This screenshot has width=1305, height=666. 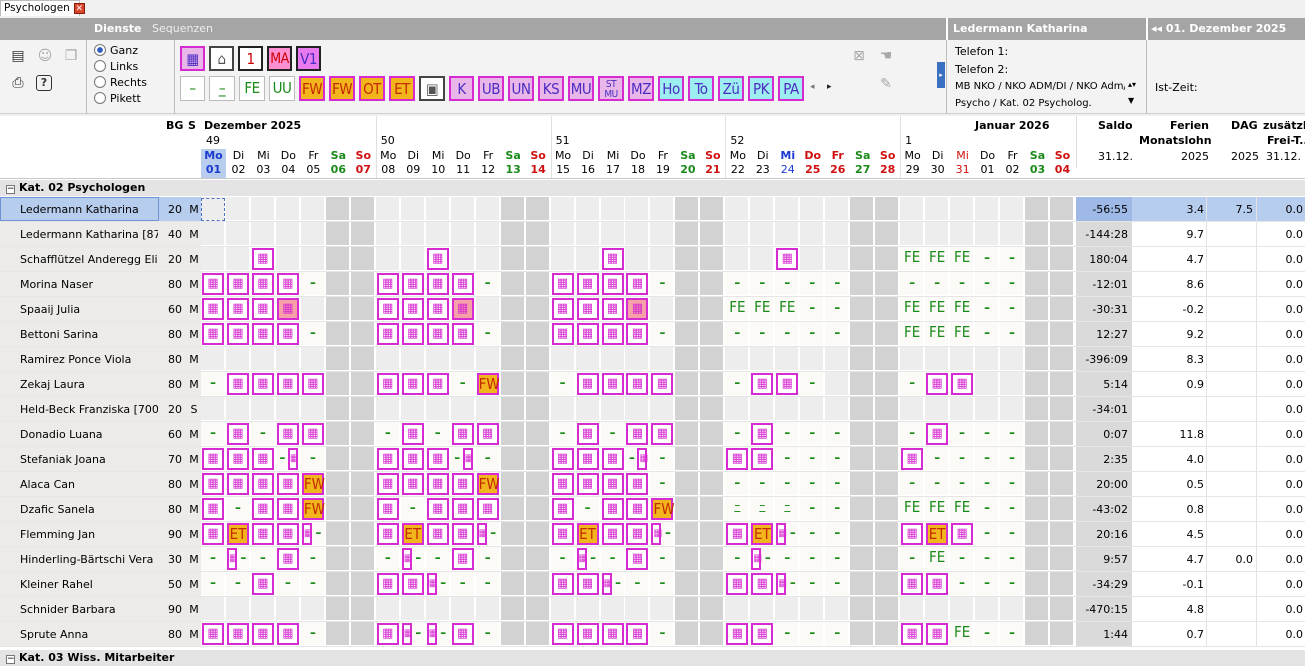 What do you see at coordinates (538, 163) in the screenshot?
I see `day-header: So 14` at bounding box center [538, 163].